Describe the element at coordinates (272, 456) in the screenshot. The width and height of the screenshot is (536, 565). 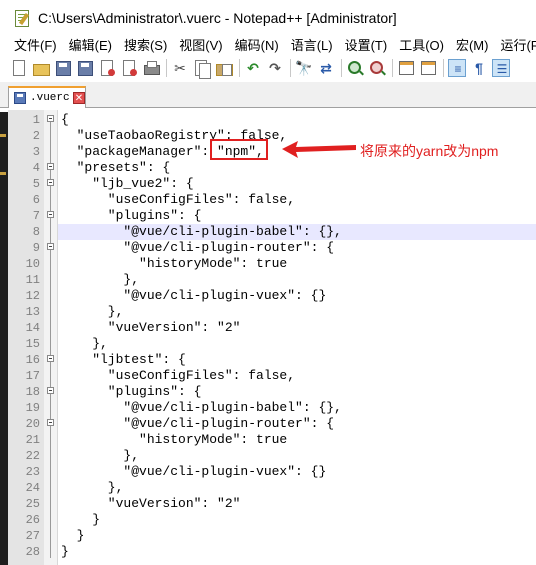
I see `code-line: 22 },` at that location.